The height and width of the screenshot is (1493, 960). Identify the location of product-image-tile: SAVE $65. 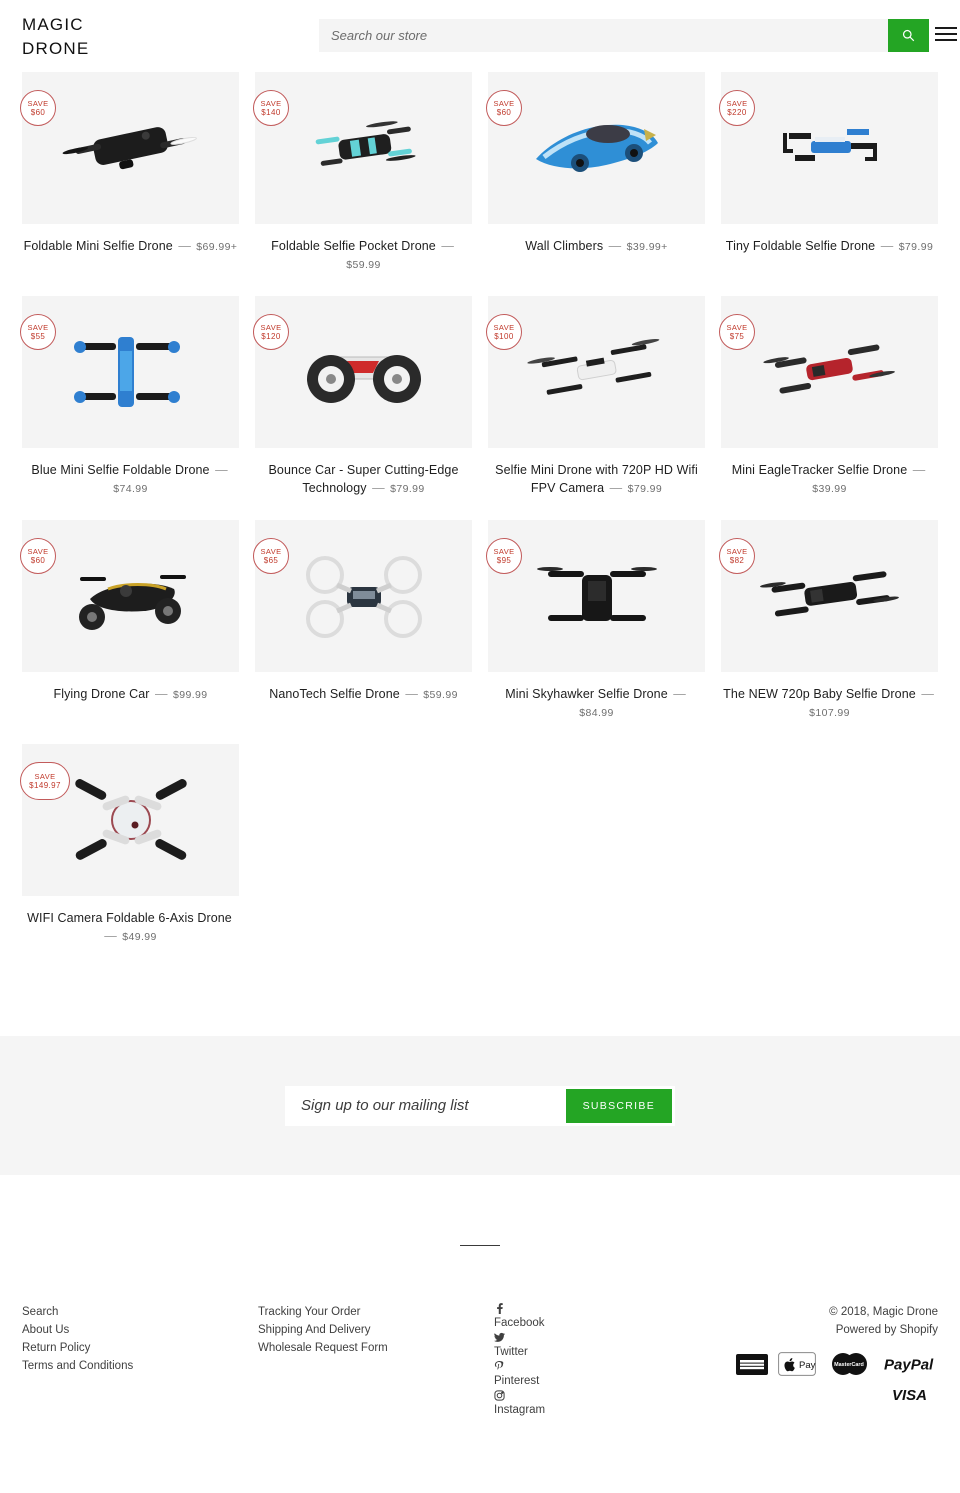
(362, 596).